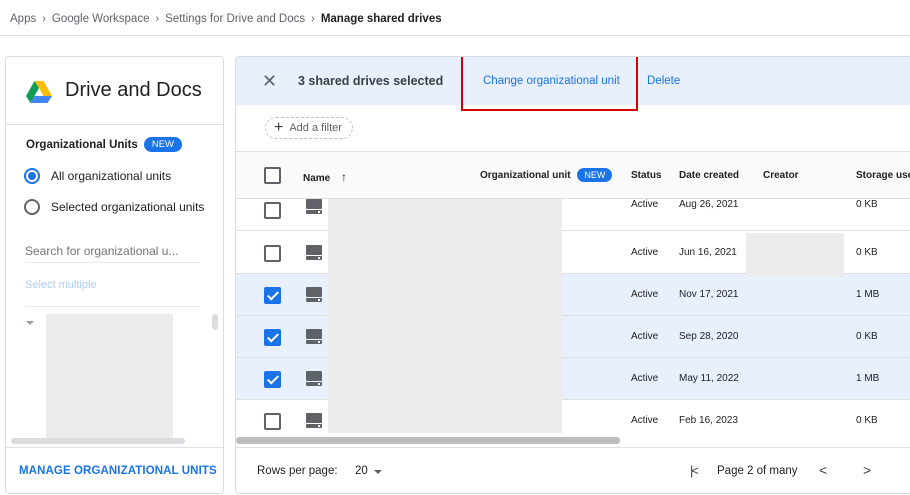 Image resolution: width=910 pixels, height=495 pixels. I want to click on column-date-created: Date created, so click(709, 175).